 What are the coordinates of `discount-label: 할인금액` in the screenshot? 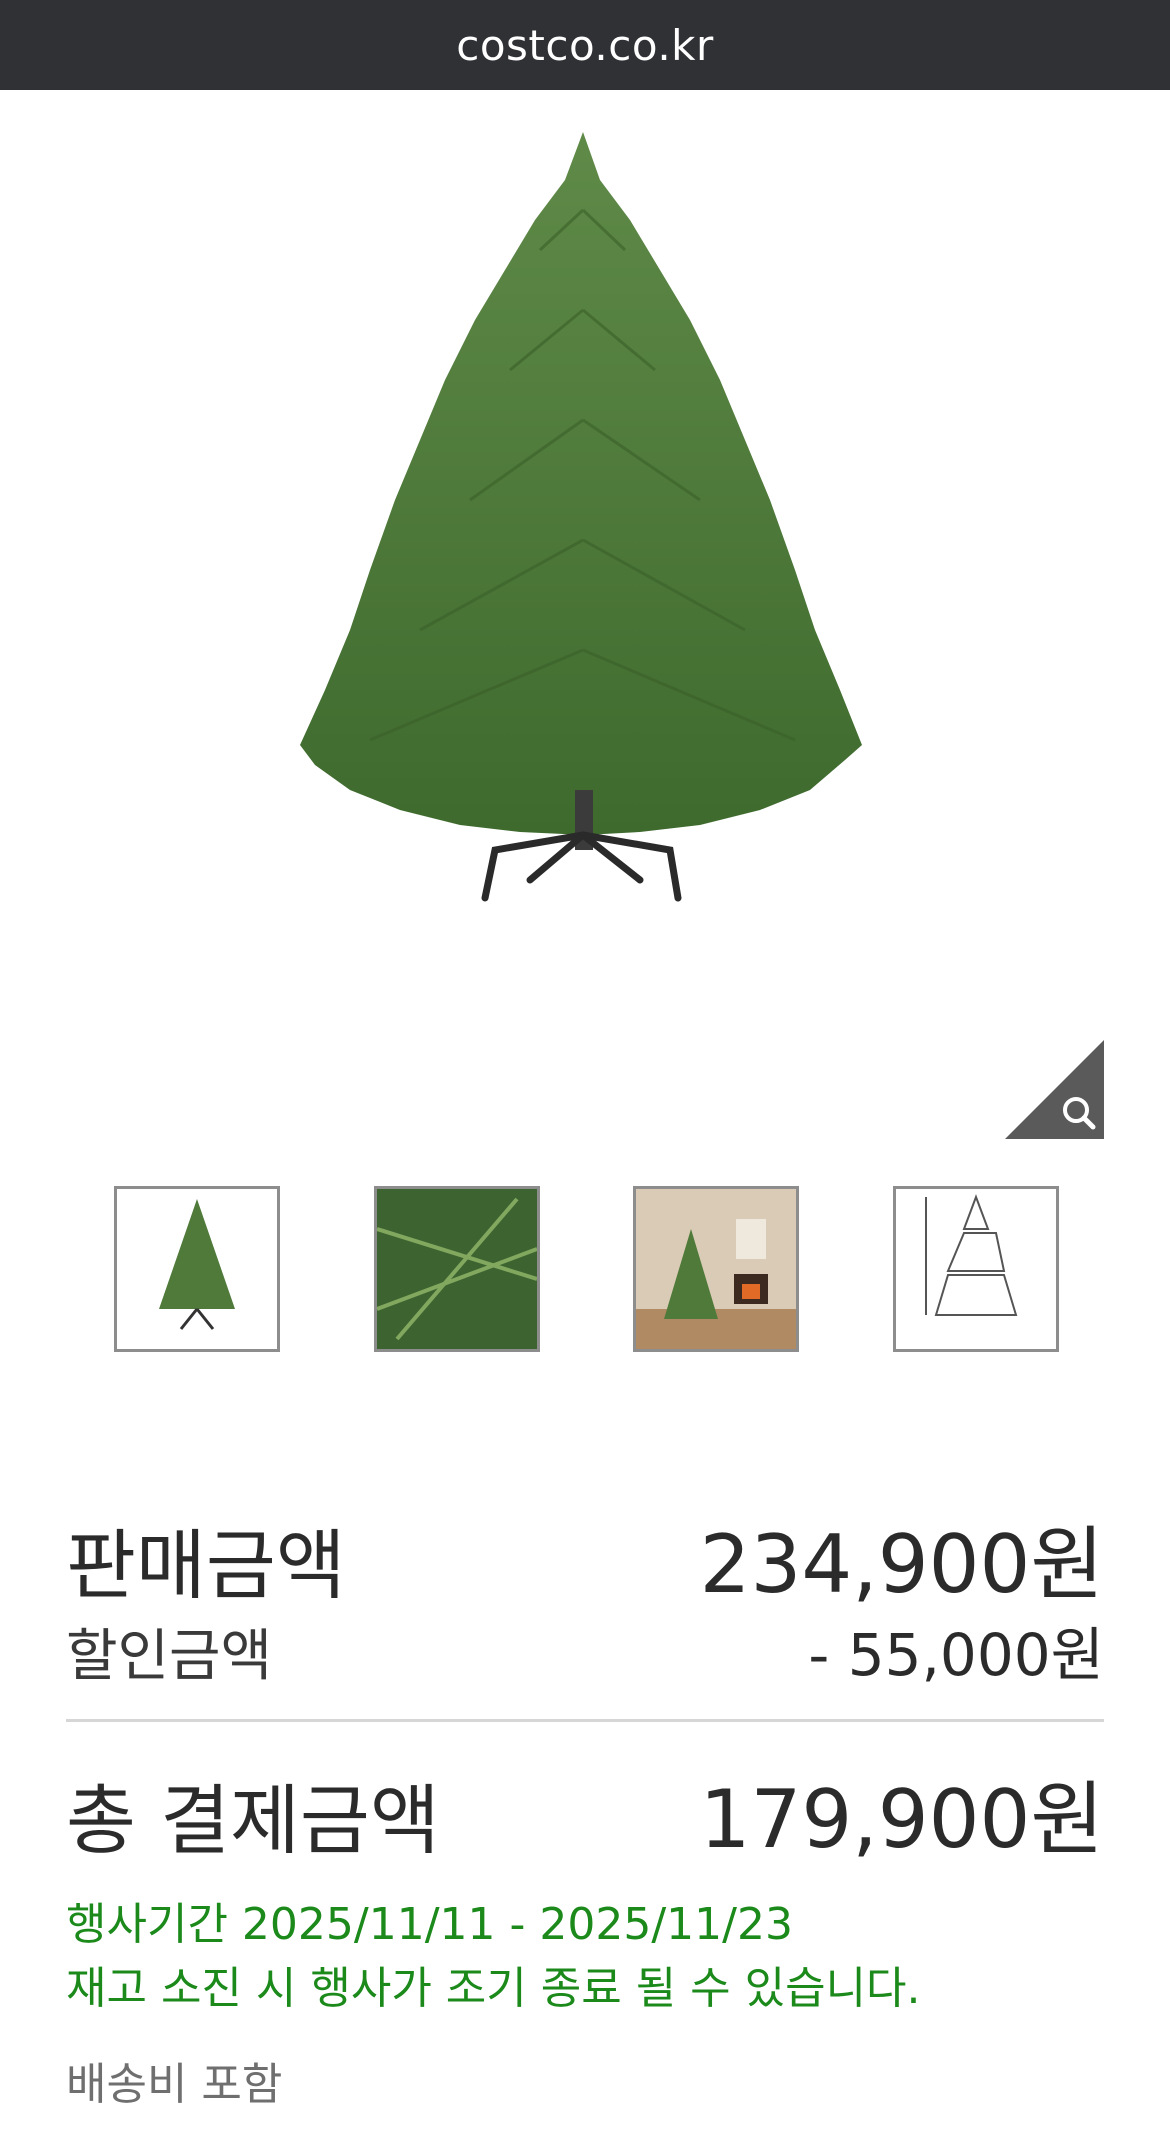 It's located at (169, 1656).